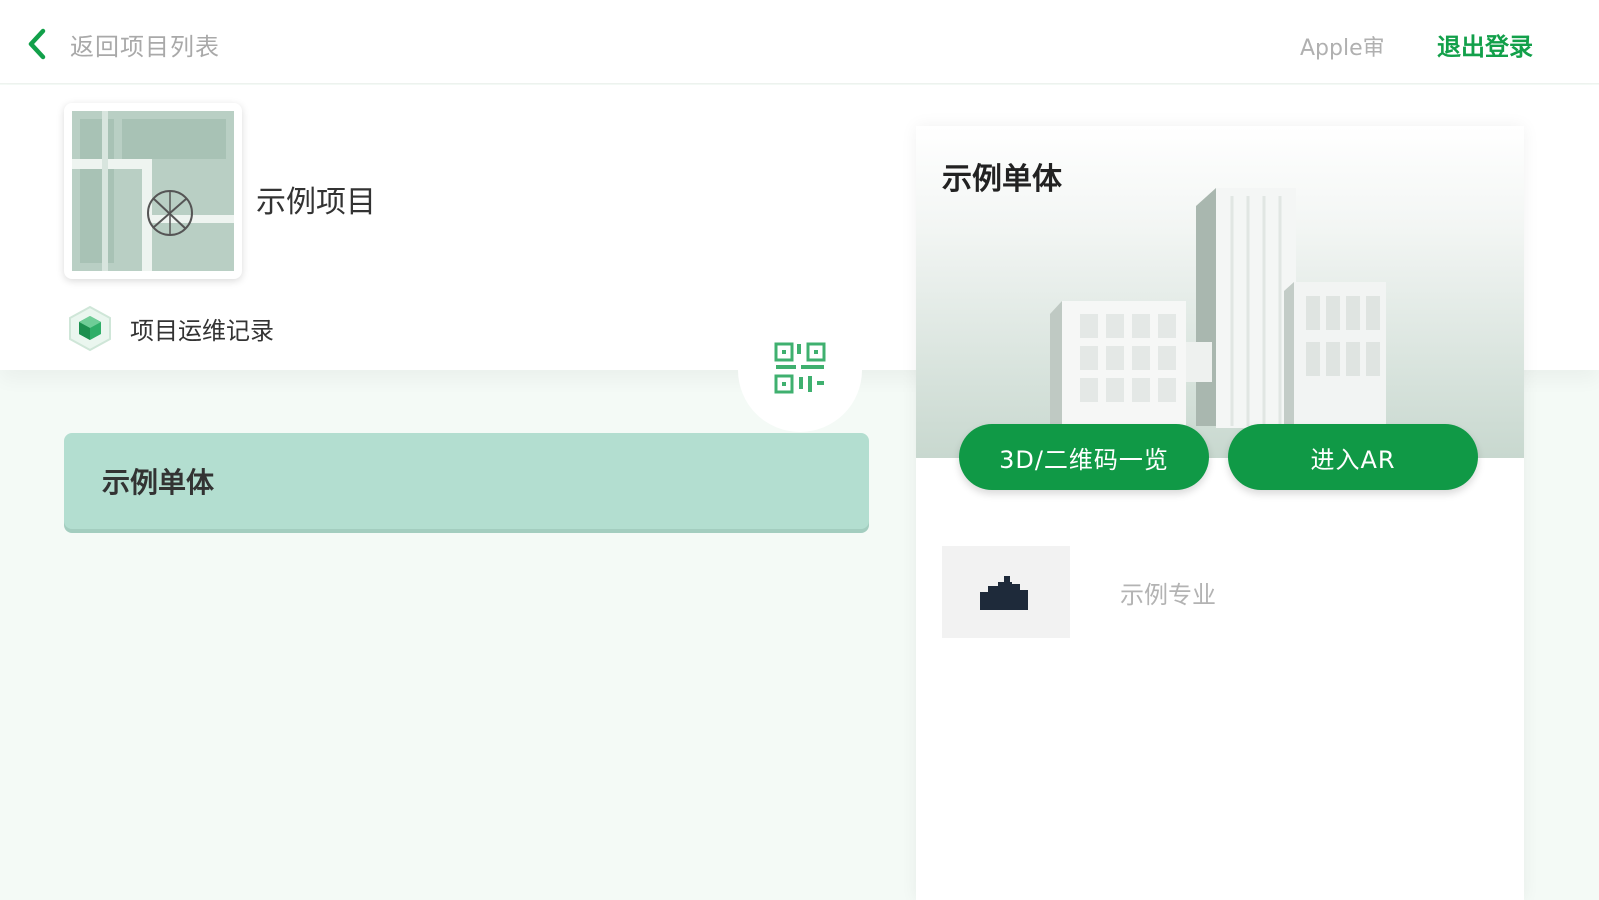  I want to click on ops-records-link: 项目运维记录, so click(170, 328).